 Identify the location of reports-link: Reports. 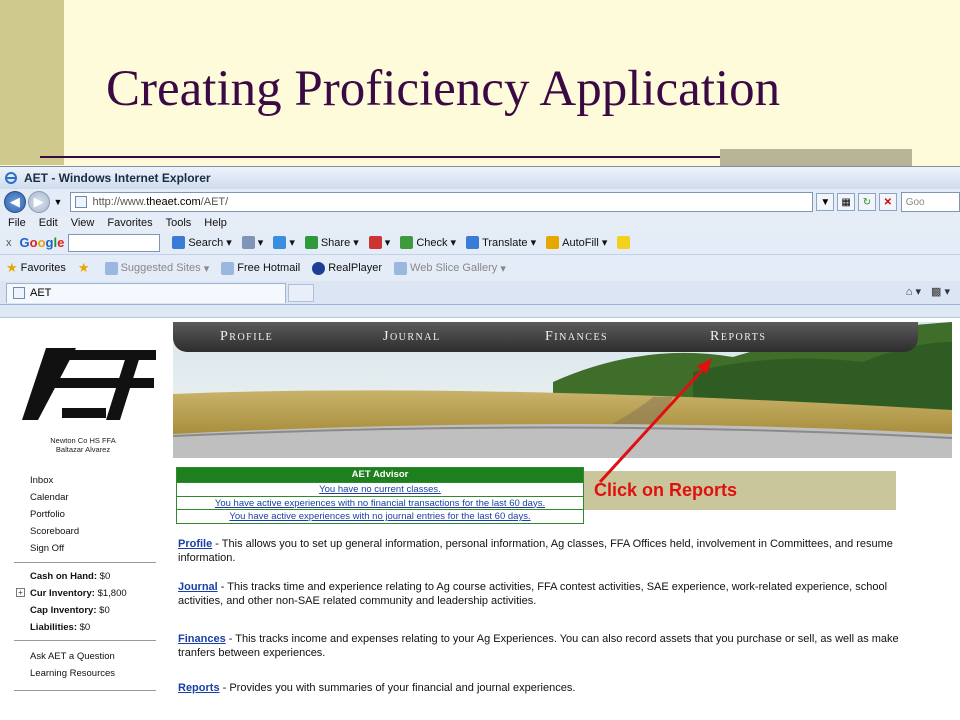
(199, 688).